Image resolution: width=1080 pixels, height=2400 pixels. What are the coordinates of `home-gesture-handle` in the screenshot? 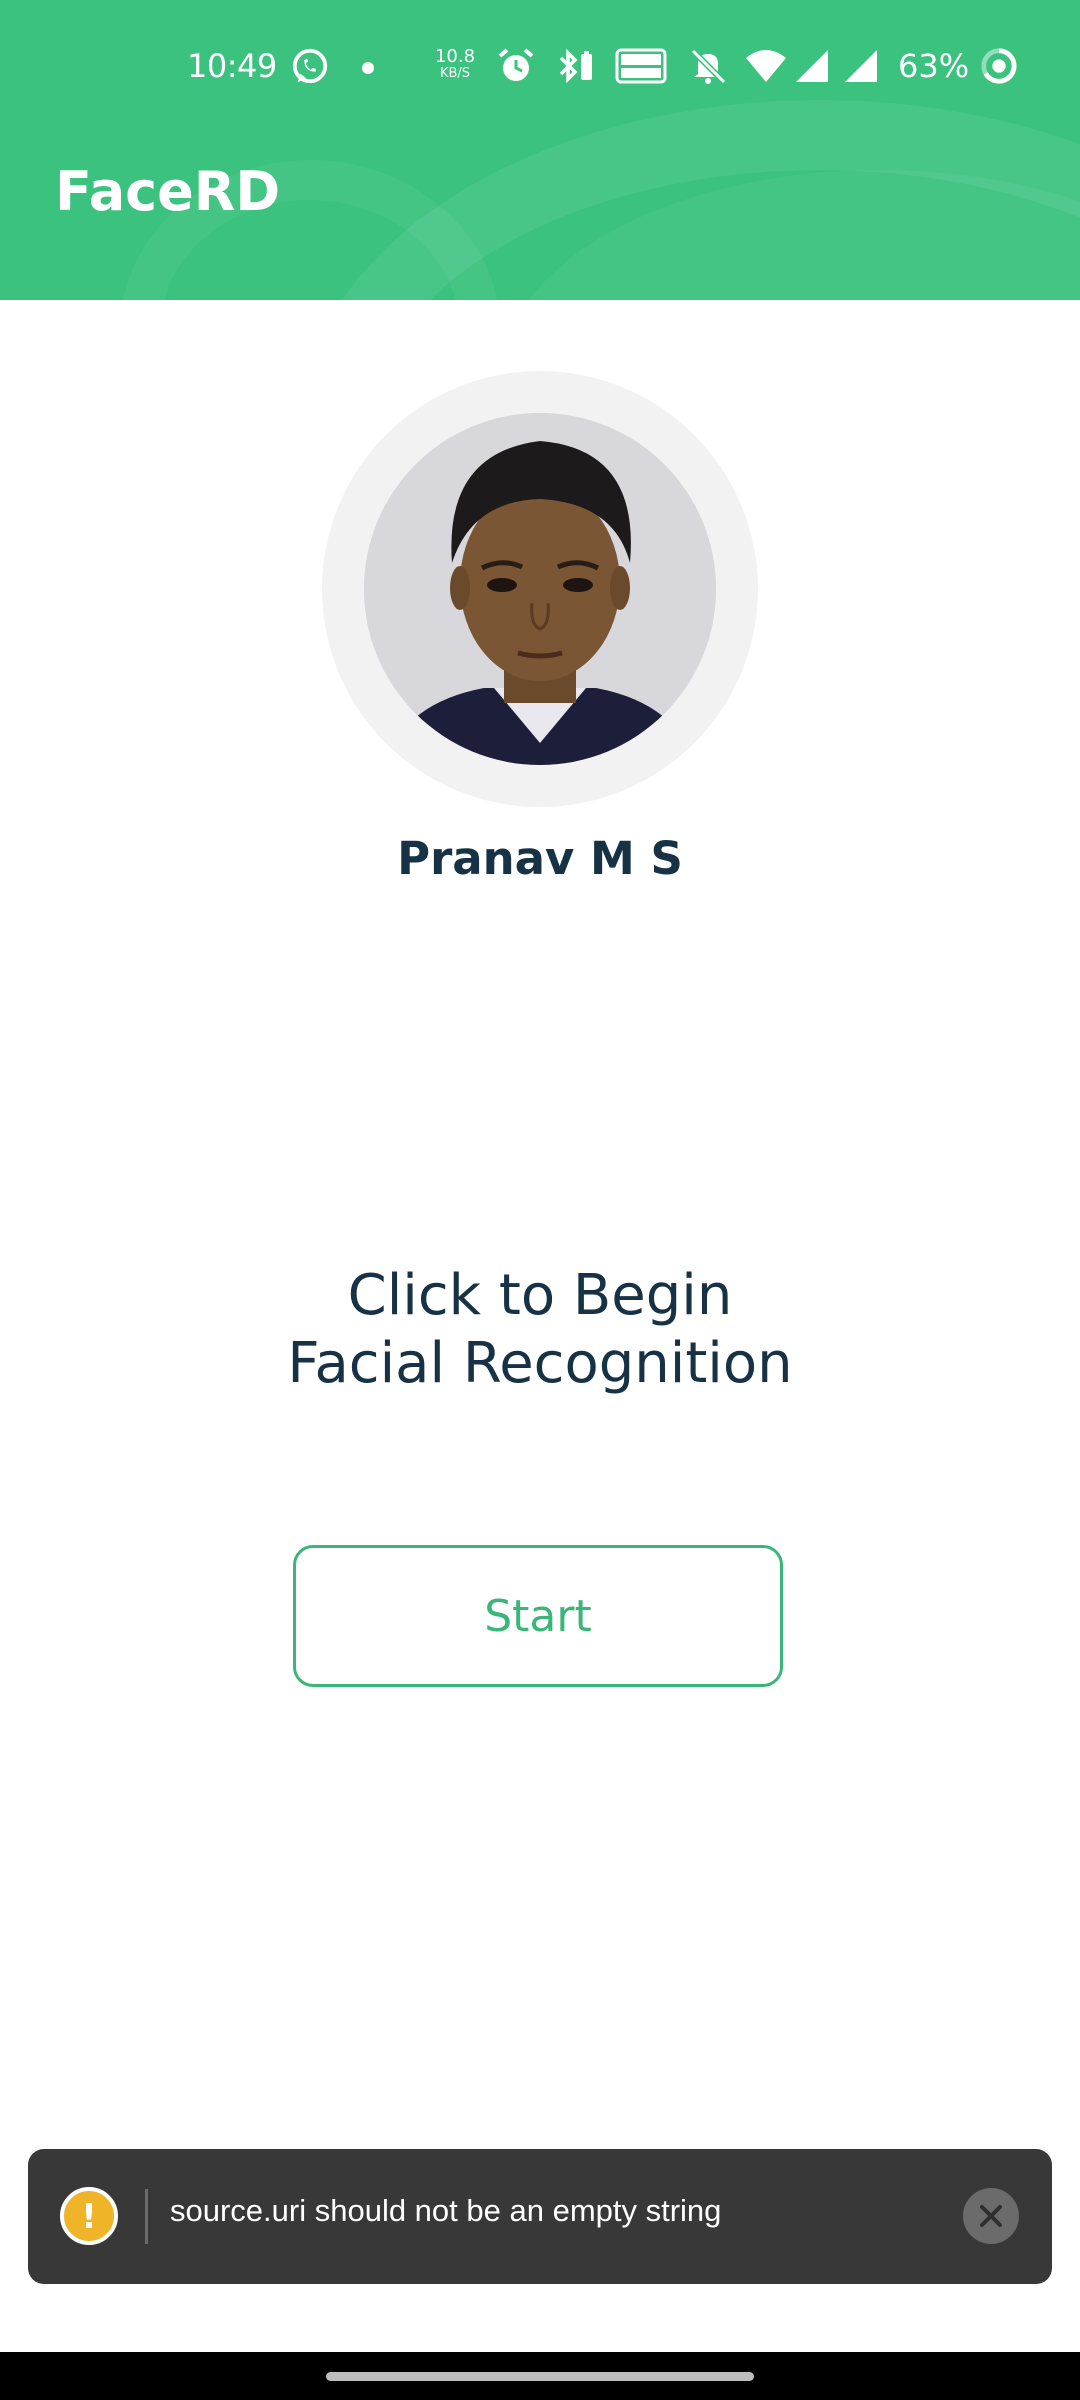 It's located at (540, 2376).